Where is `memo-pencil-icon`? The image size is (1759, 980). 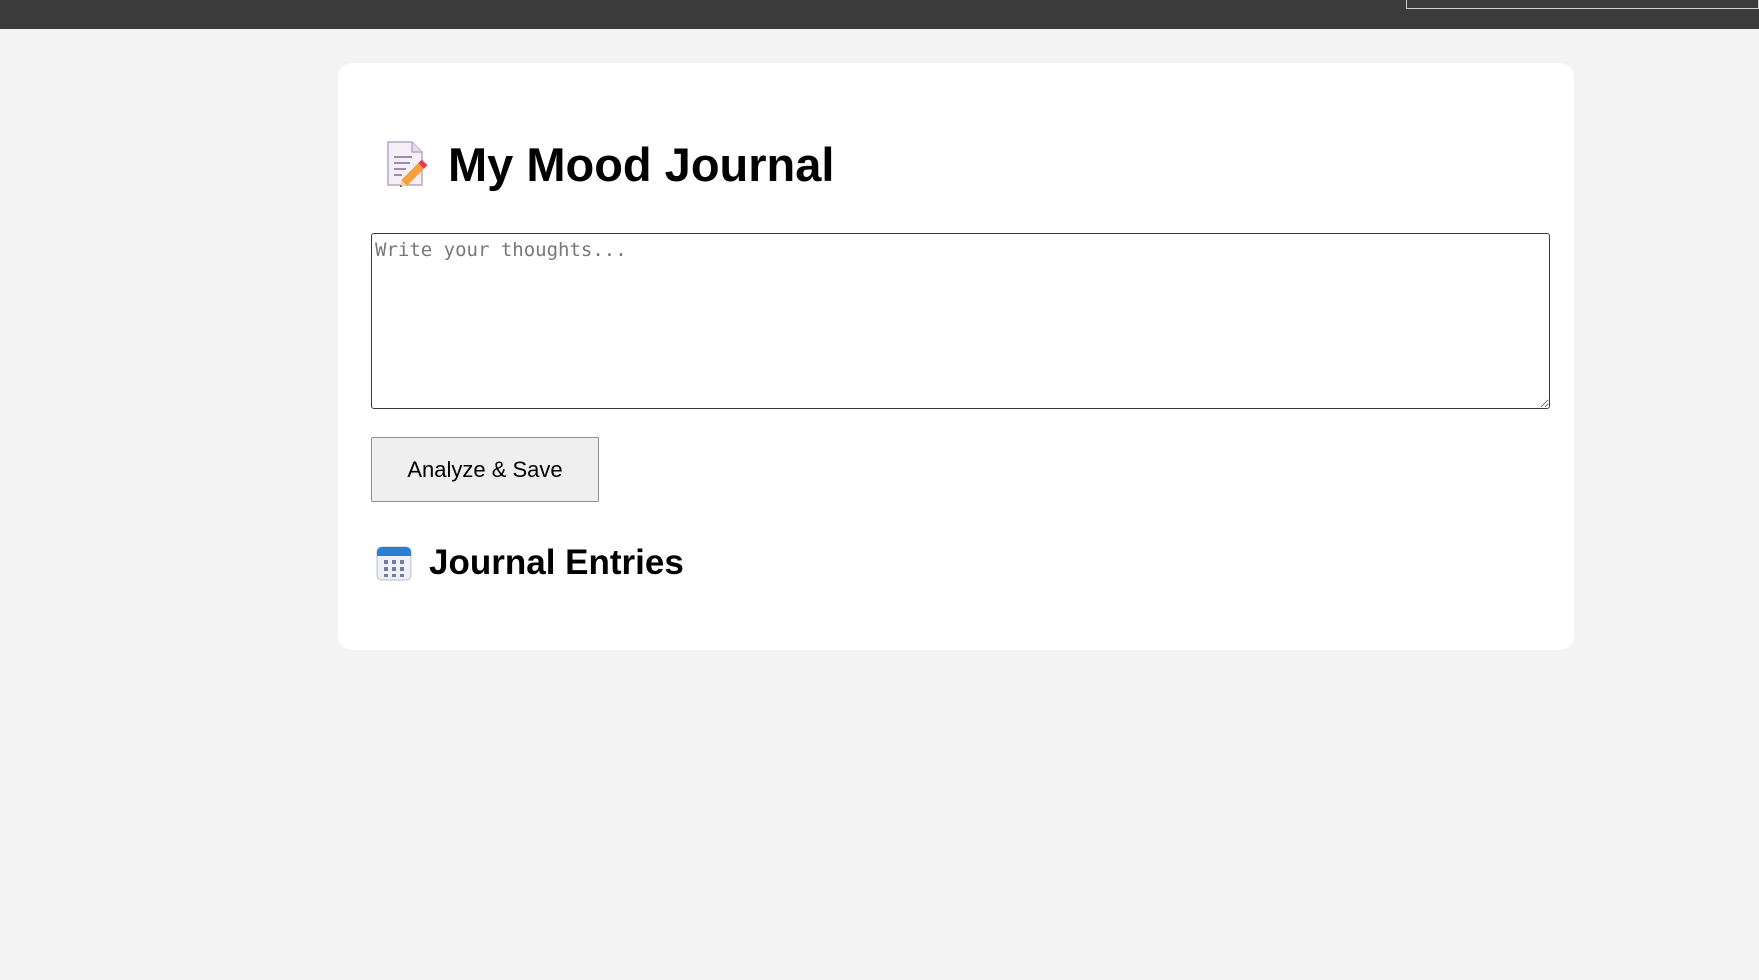 memo-pencil-icon is located at coordinates (406, 164).